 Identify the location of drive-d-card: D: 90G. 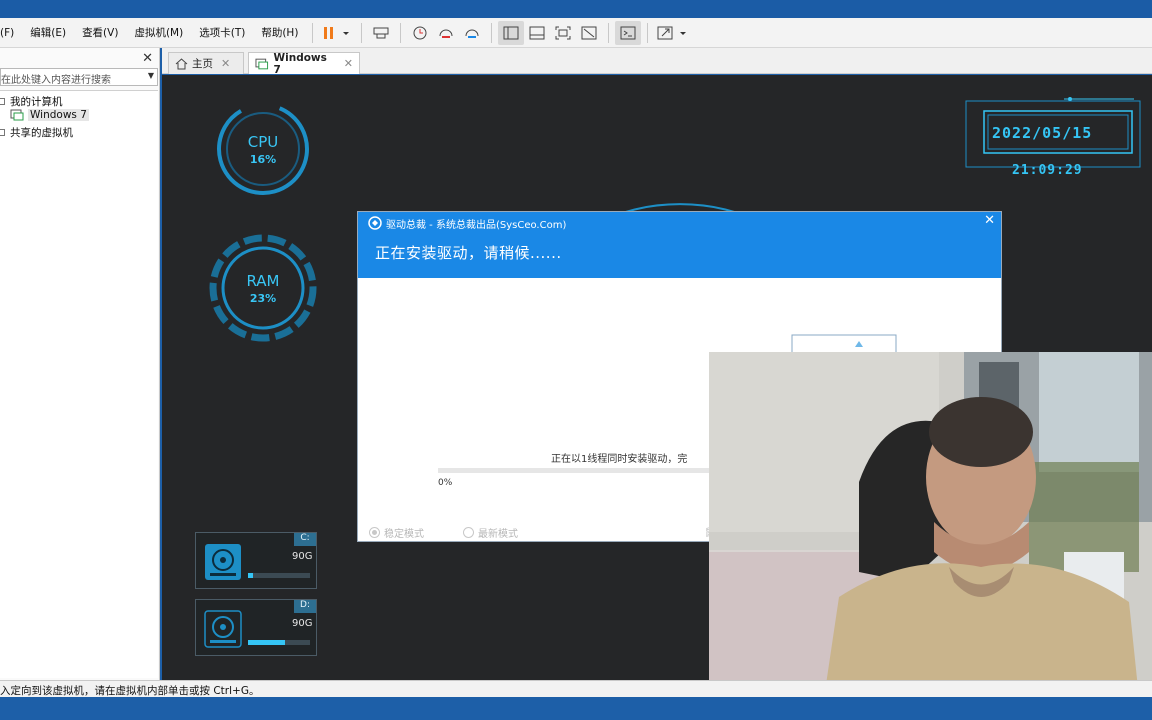
(256, 627).